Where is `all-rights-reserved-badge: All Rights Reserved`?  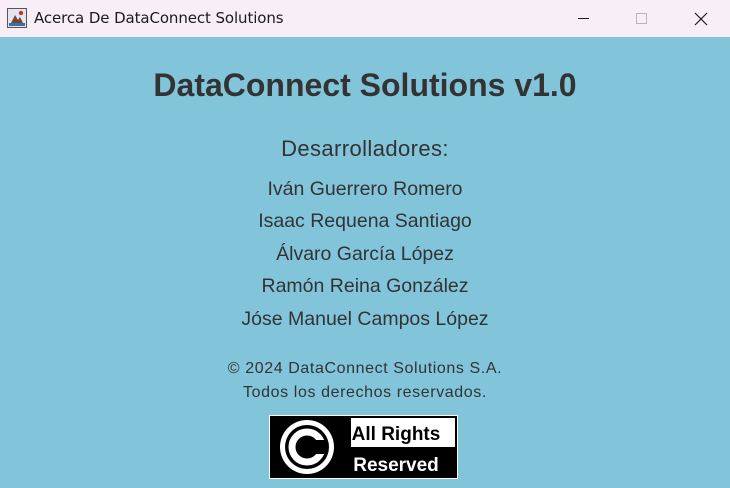
all-rights-reserved-badge: All Rights Reserved is located at coordinates (363, 447).